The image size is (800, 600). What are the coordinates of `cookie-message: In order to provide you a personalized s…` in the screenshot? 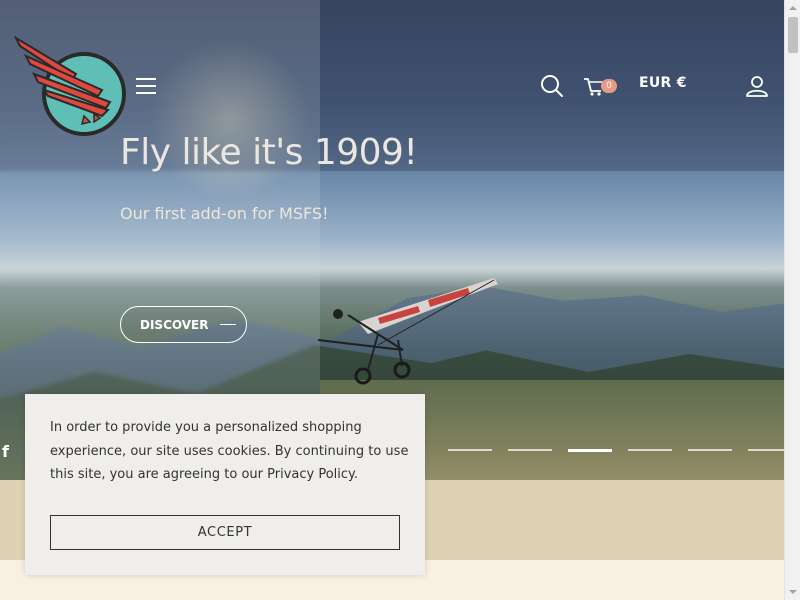 It's located at (229, 451).